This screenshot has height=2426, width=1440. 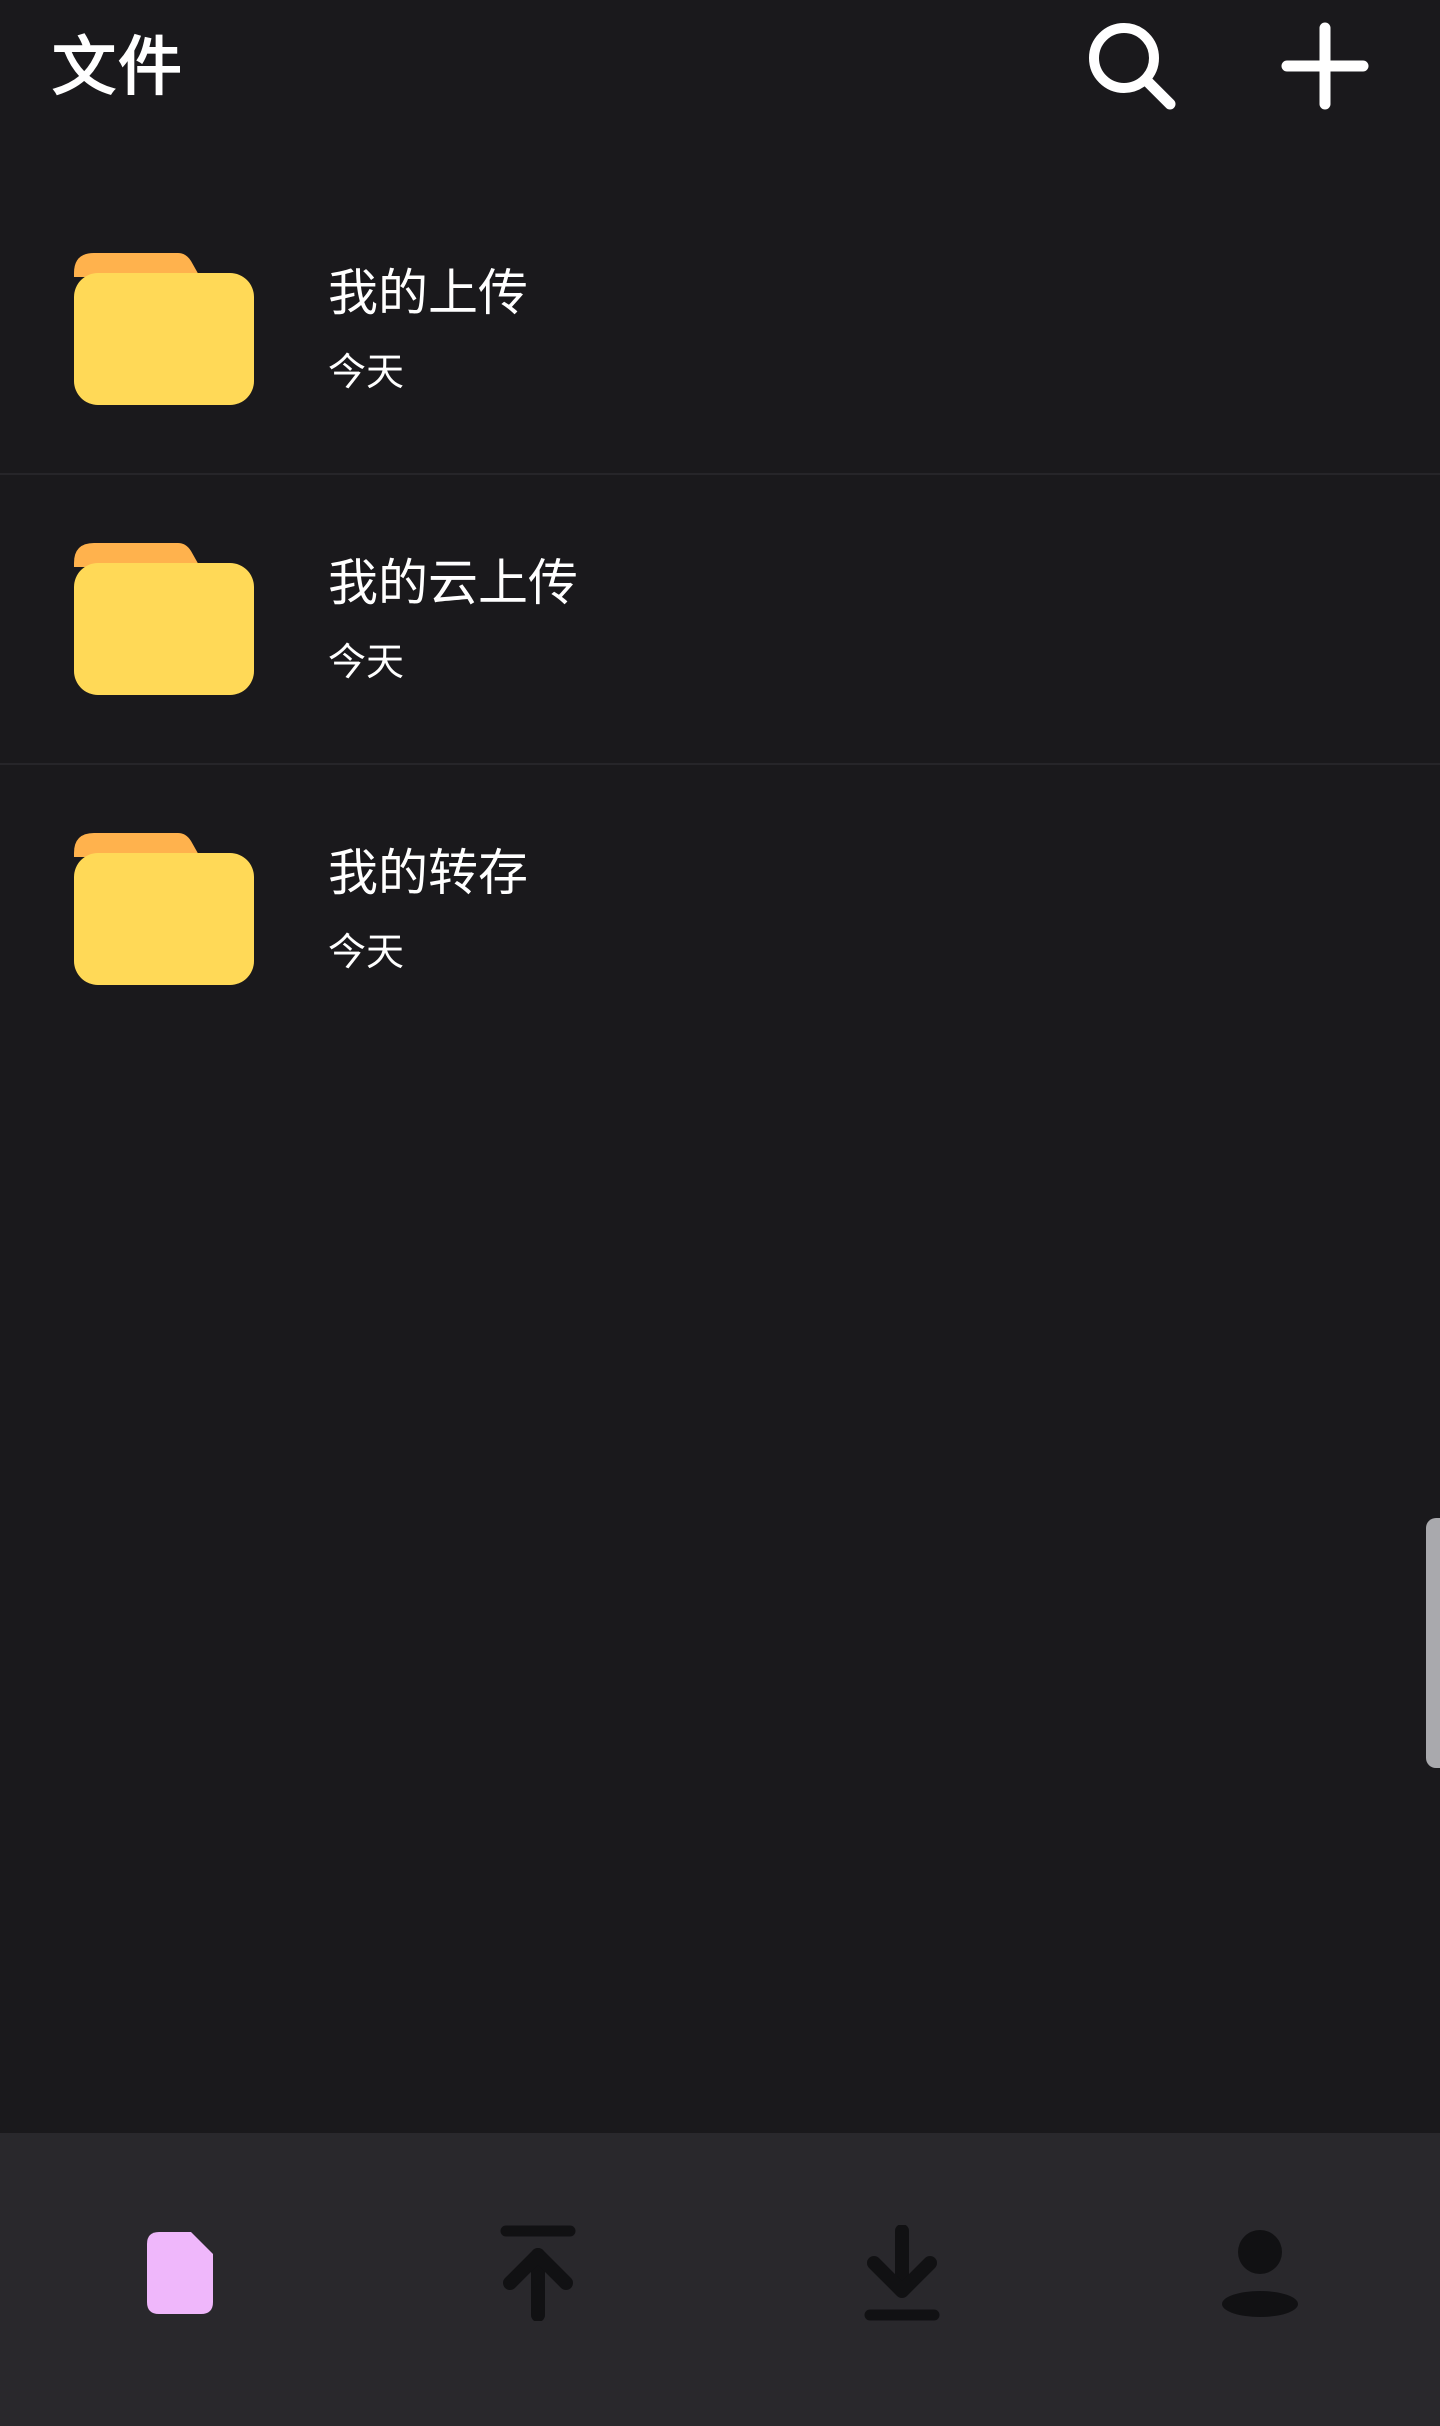 What do you see at coordinates (118, 68) in the screenshot?
I see `page-title: 文件` at bounding box center [118, 68].